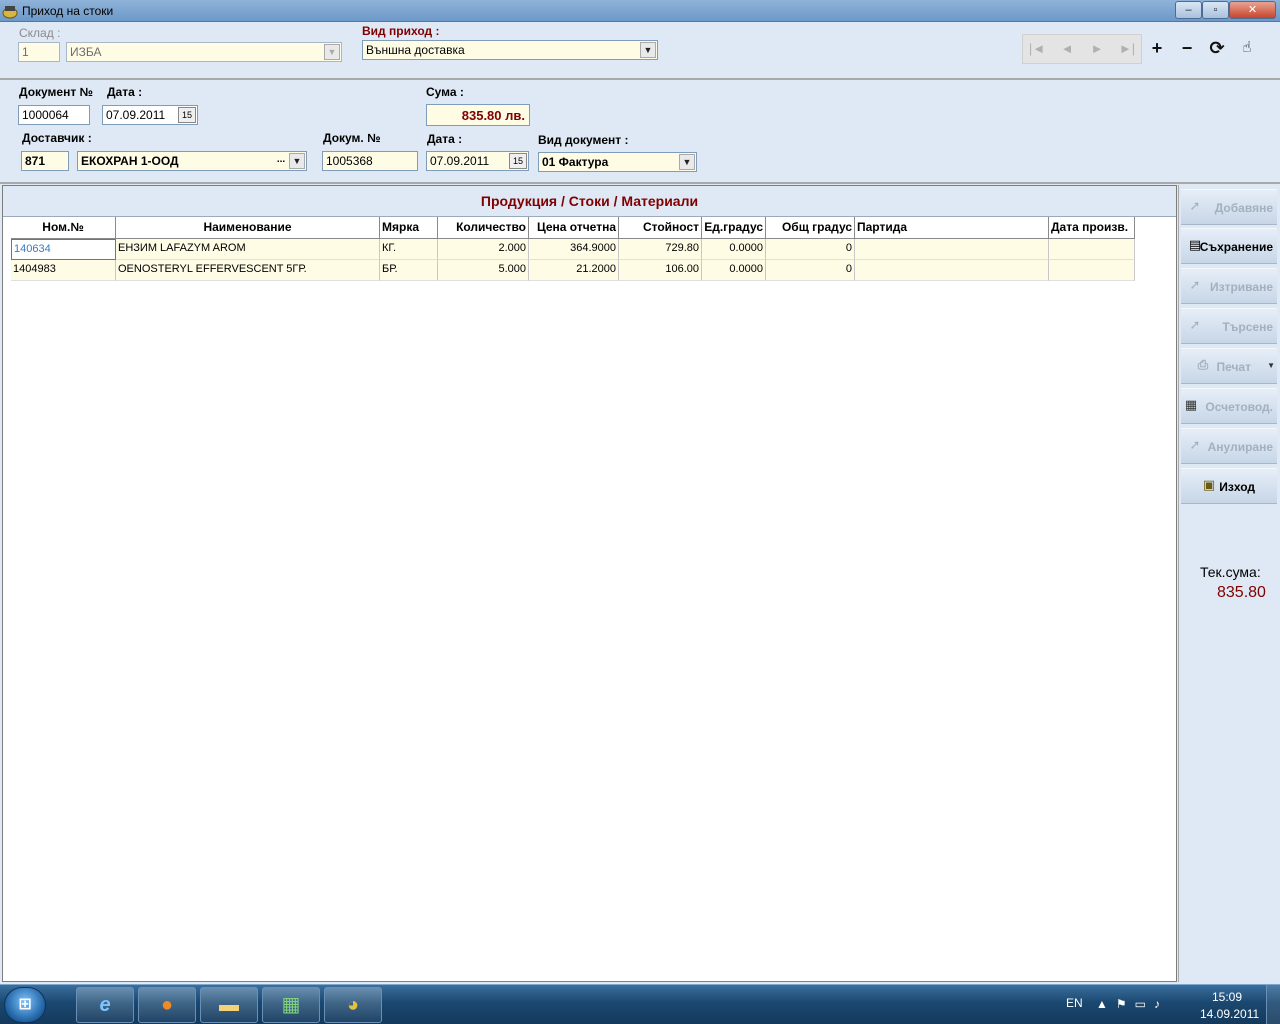 The height and width of the screenshot is (1024, 1280). I want to click on save-button: ▤ Съхранение, so click(1229, 246).